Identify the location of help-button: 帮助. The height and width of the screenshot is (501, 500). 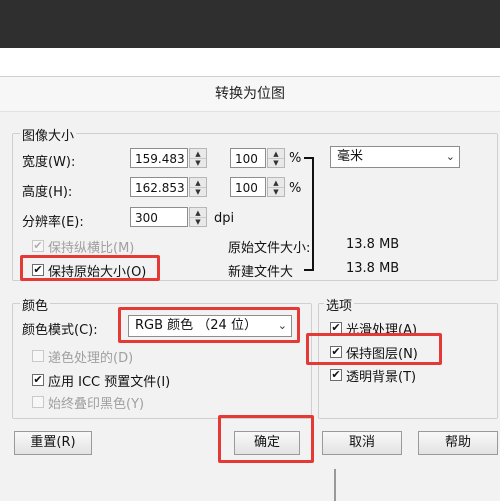
(458, 443).